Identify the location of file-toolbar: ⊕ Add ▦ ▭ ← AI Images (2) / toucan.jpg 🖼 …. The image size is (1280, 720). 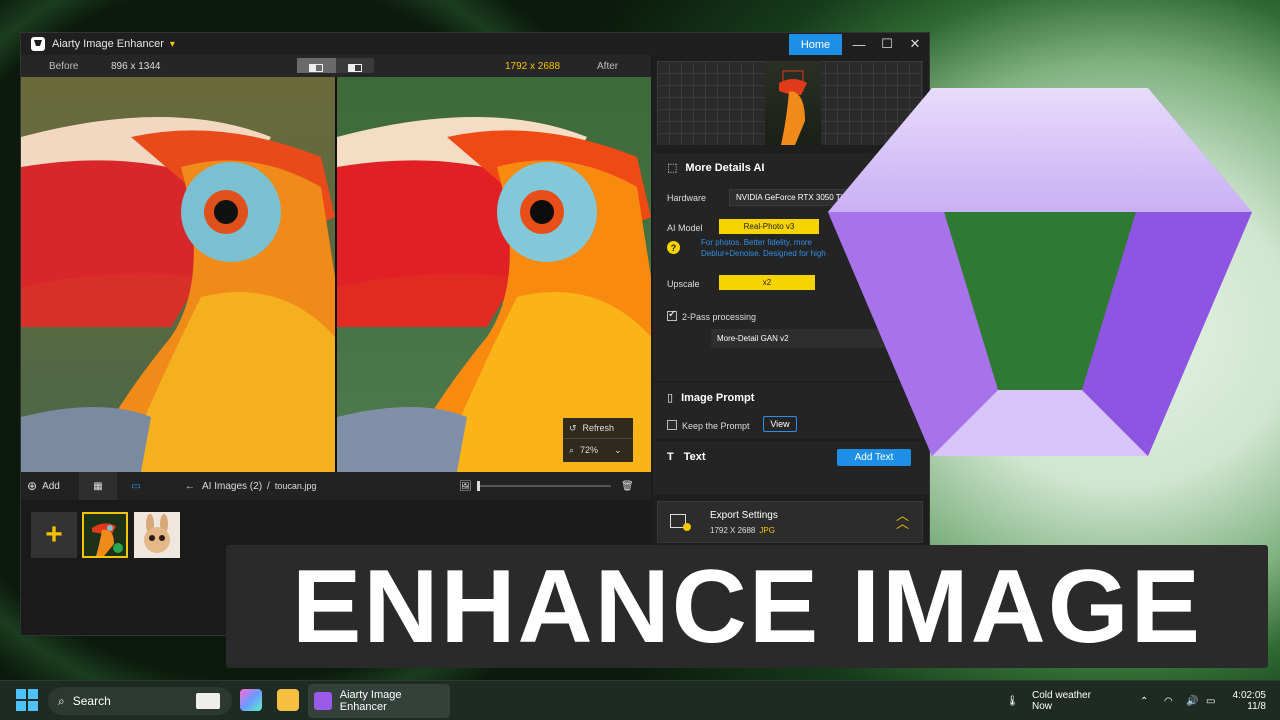
(336, 486).